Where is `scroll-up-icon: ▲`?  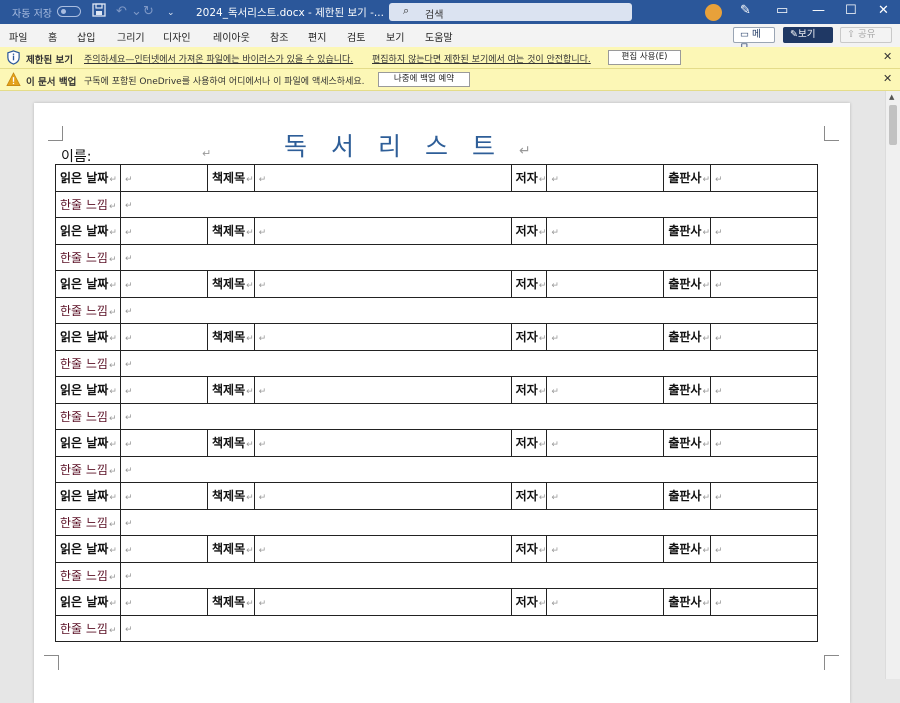 scroll-up-icon: ▲ is located at coordinates (891, 97).